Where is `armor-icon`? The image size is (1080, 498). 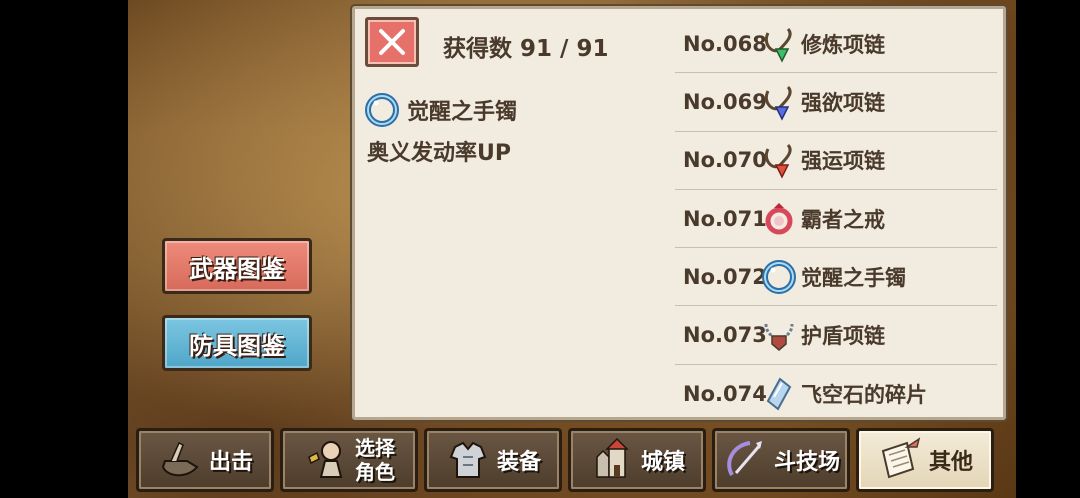 armor-icon is located at coordinates (468, 460).